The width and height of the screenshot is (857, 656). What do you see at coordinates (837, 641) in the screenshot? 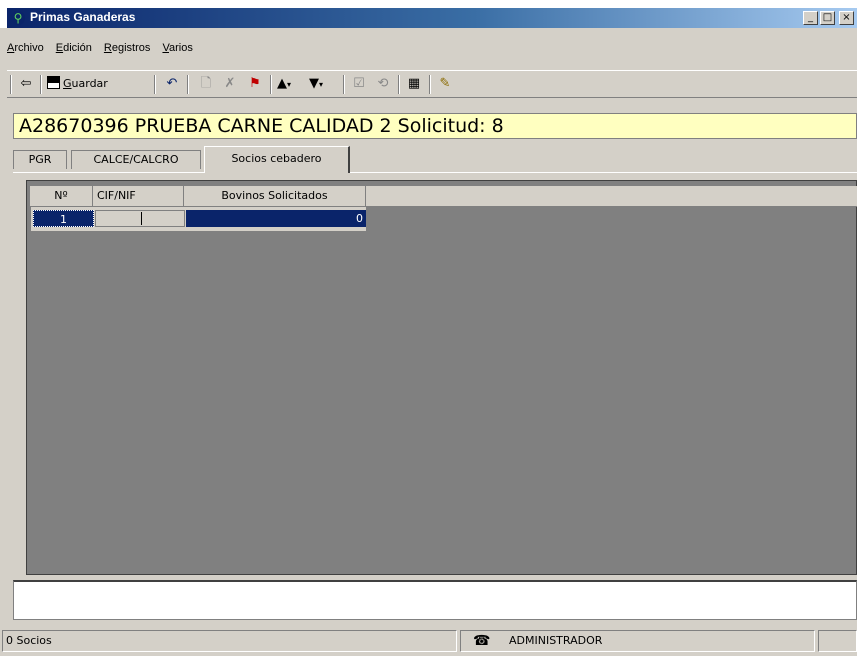
I see `resize-grip` at bounding box center [837, 641].